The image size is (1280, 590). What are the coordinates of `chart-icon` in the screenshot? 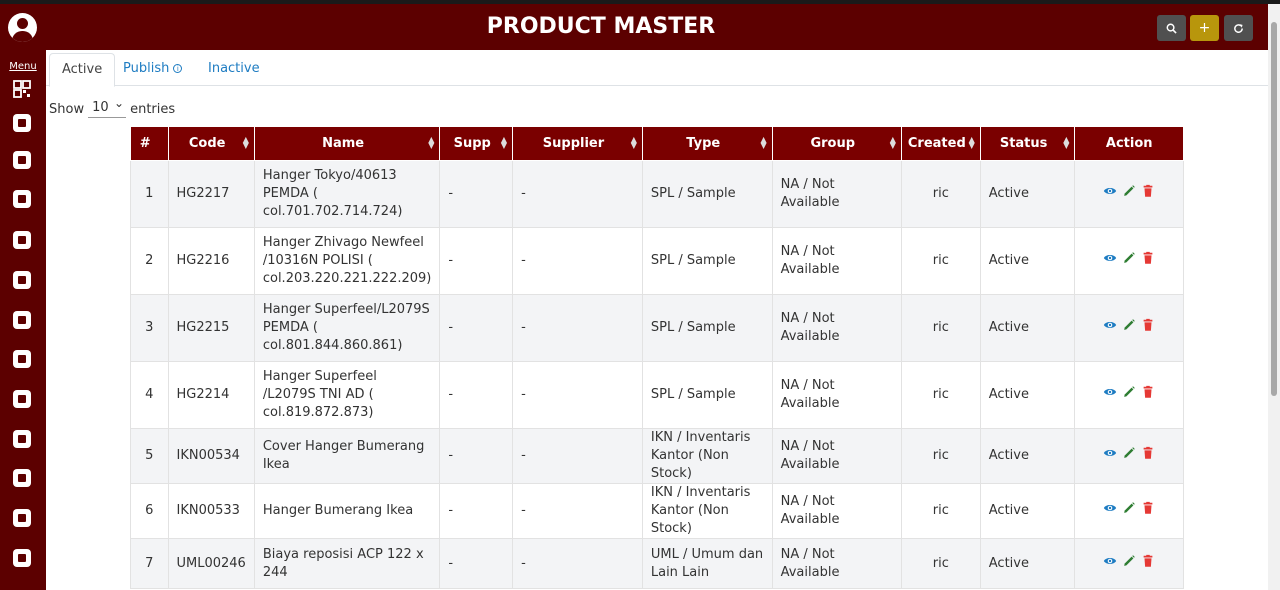 It's located at (22, 240).